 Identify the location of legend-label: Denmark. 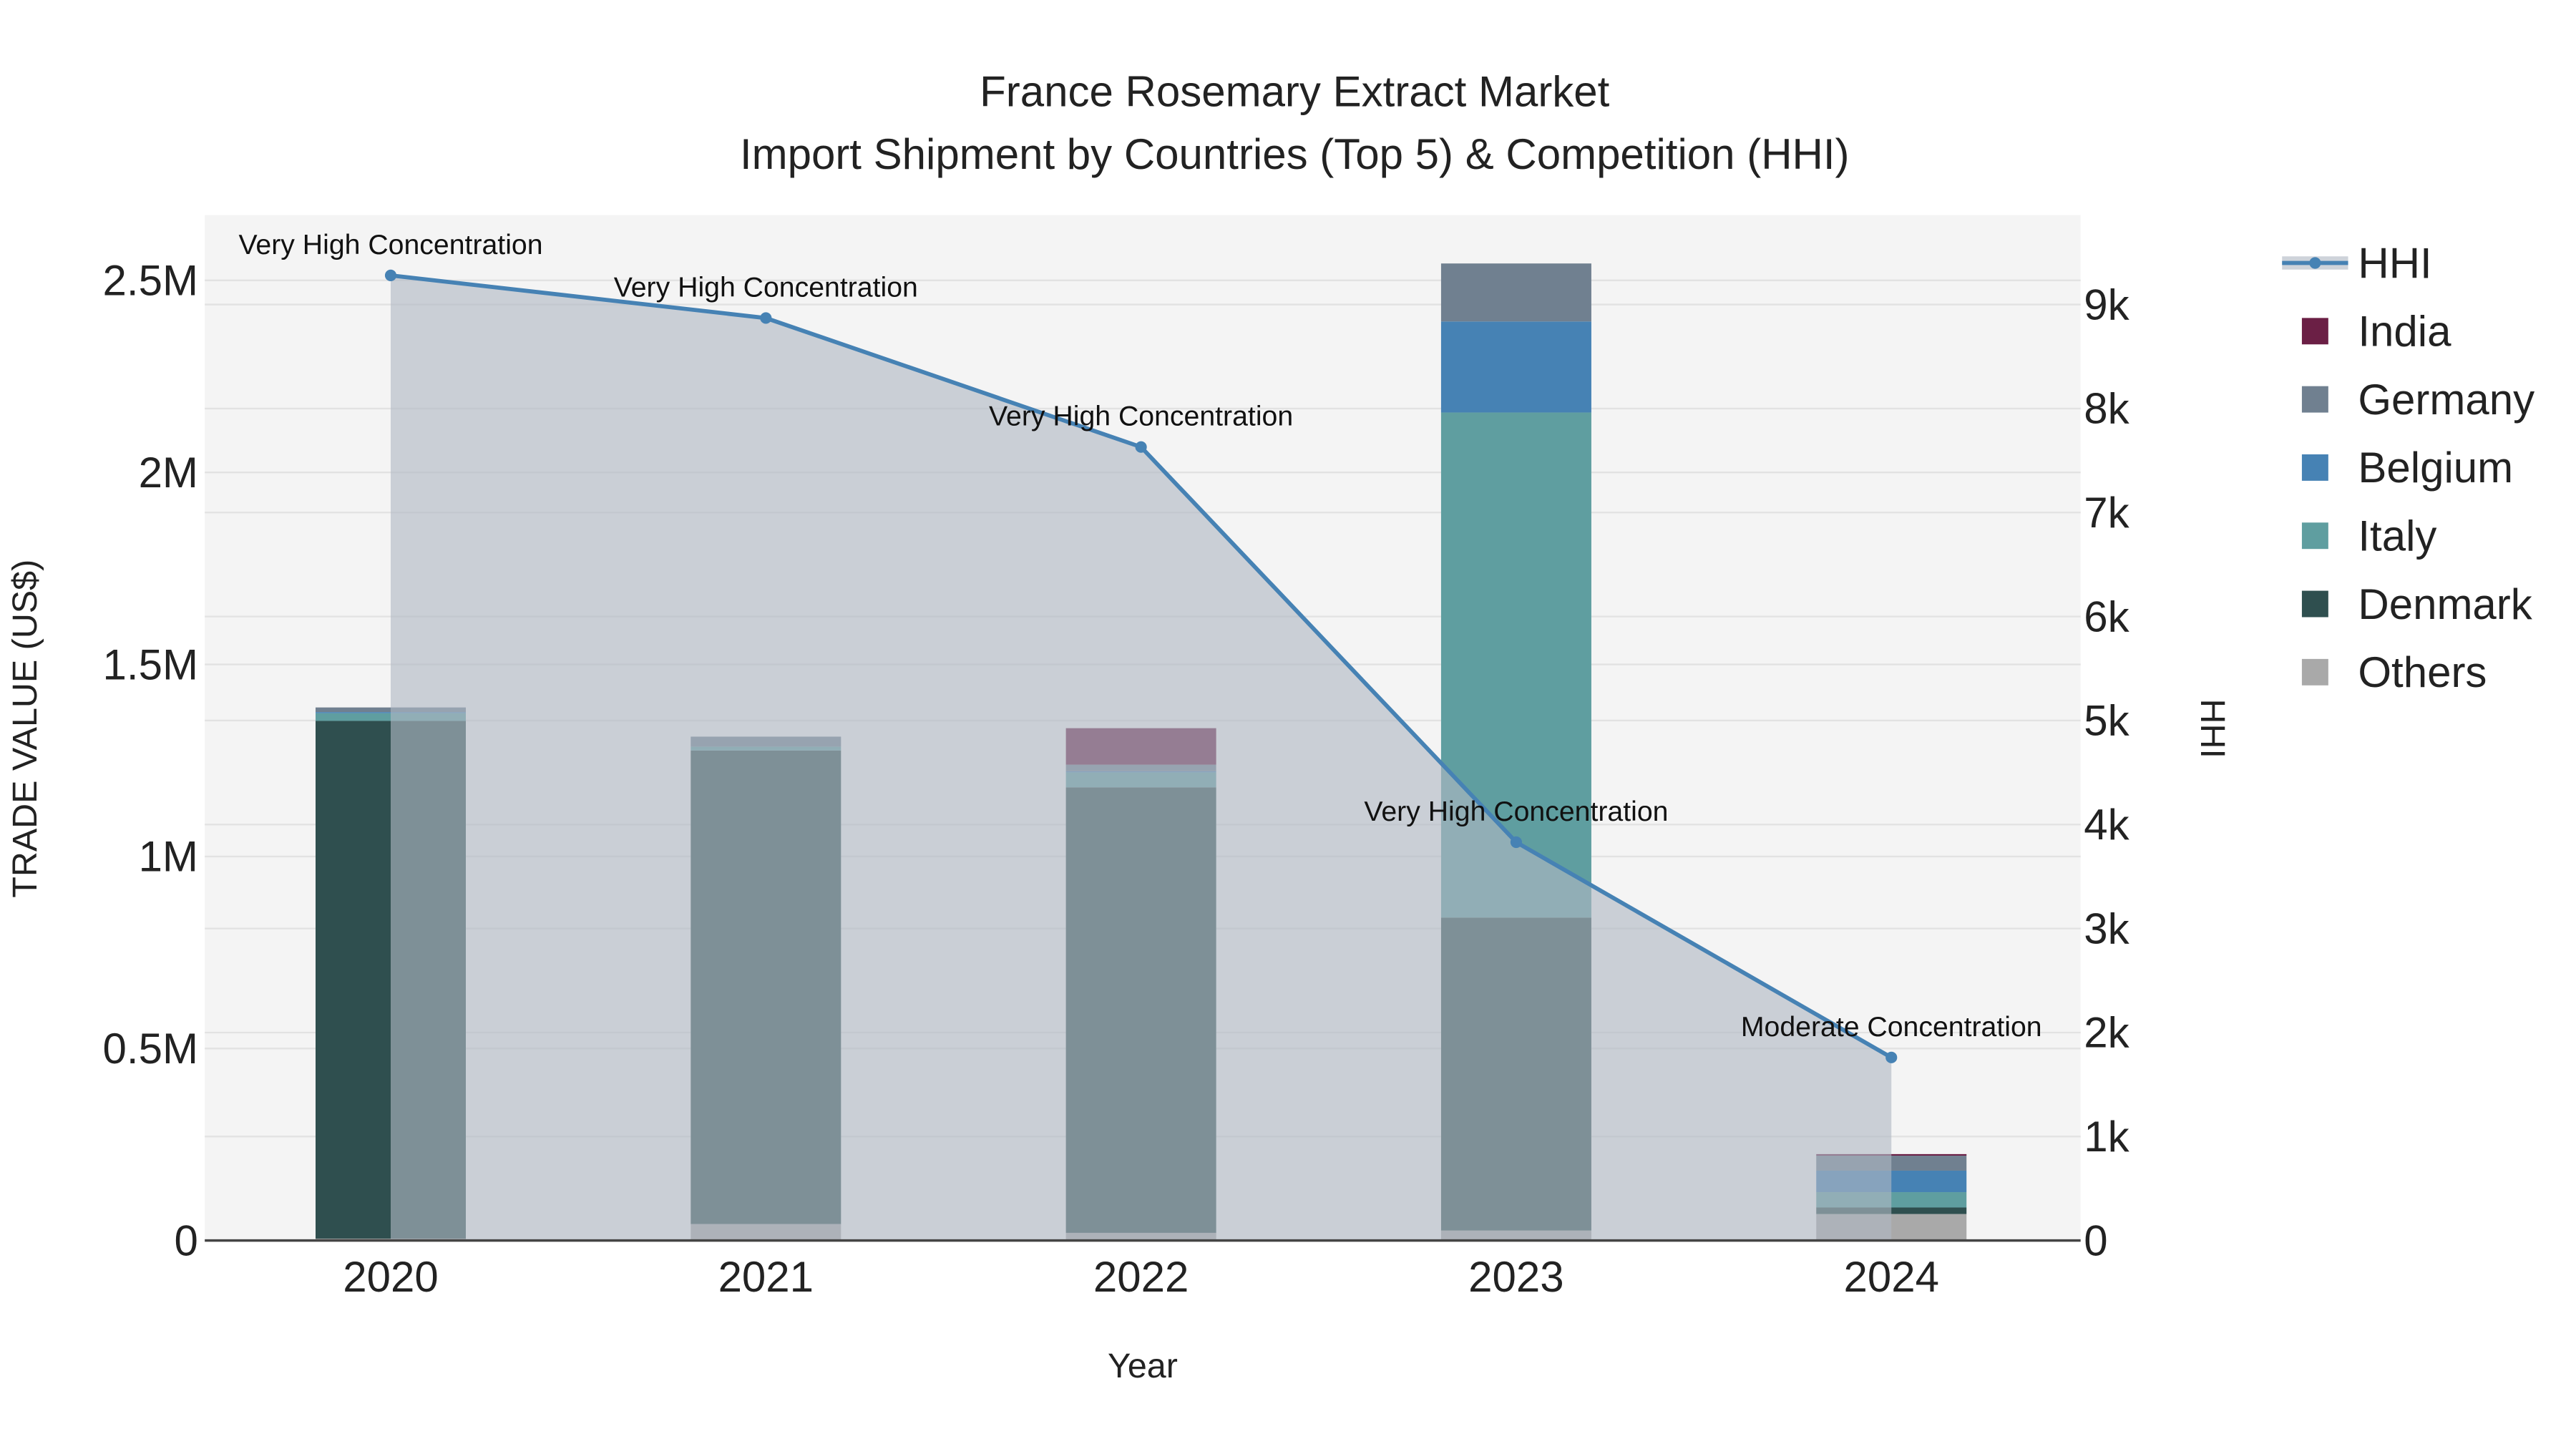
(2445, 604).